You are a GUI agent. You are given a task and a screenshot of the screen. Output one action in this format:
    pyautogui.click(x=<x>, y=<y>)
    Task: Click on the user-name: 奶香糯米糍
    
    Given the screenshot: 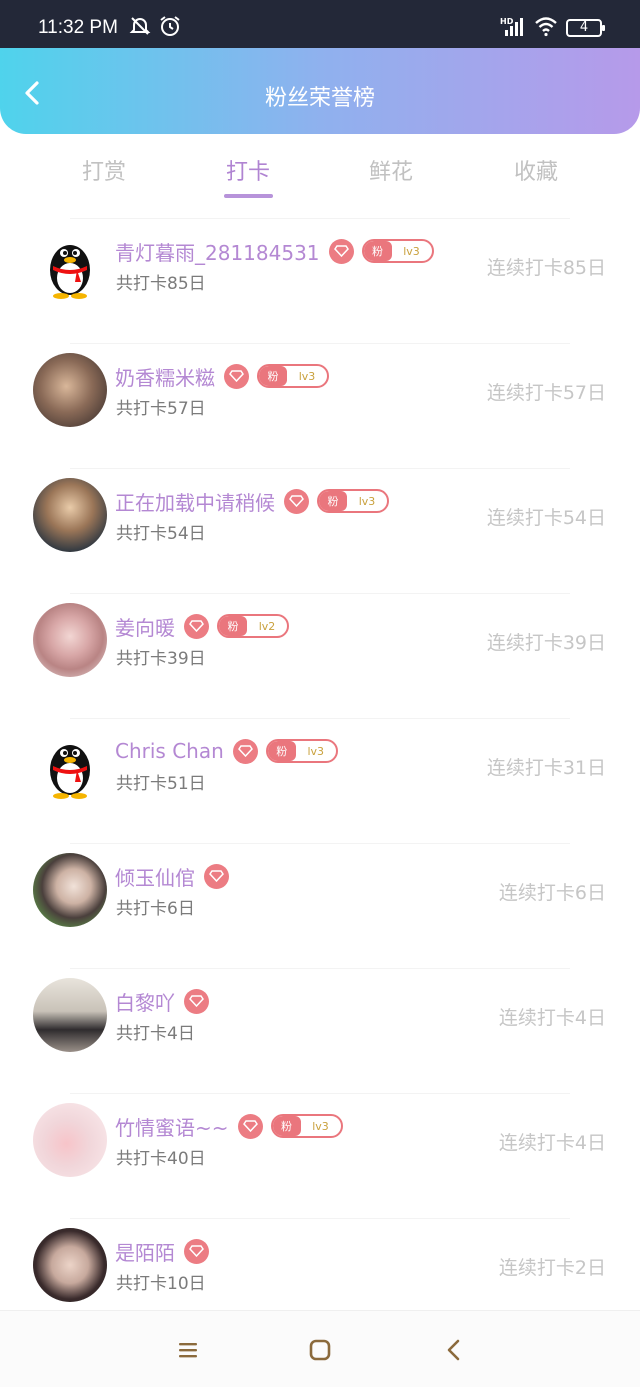 What is the action you would take?
    pyautogui.click(x=165, y=376)
    